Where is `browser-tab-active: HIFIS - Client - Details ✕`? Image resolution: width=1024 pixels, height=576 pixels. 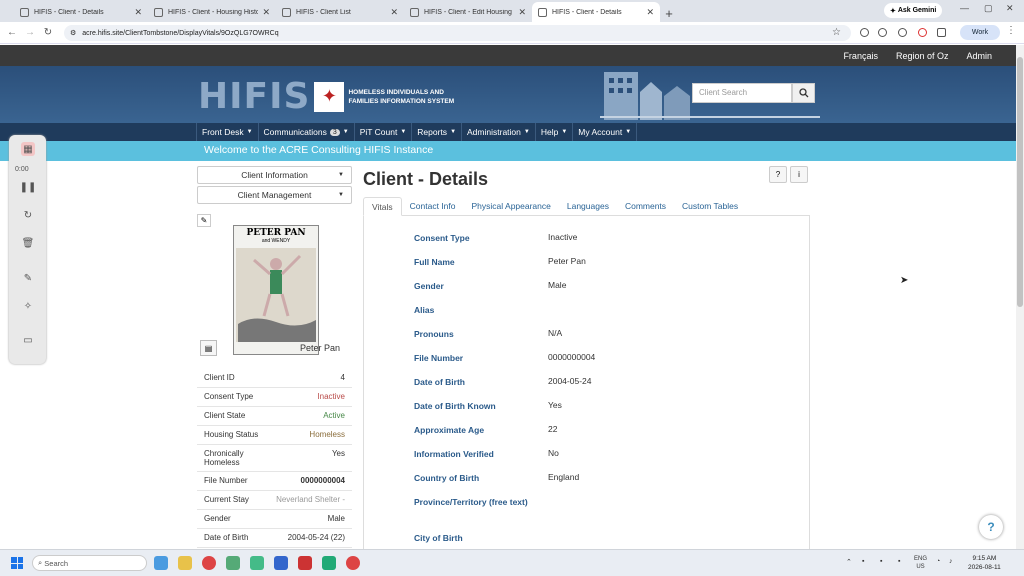 browser-tab-active: HIFIS - Client - Details ✕ is located at coordinates (596, 12).